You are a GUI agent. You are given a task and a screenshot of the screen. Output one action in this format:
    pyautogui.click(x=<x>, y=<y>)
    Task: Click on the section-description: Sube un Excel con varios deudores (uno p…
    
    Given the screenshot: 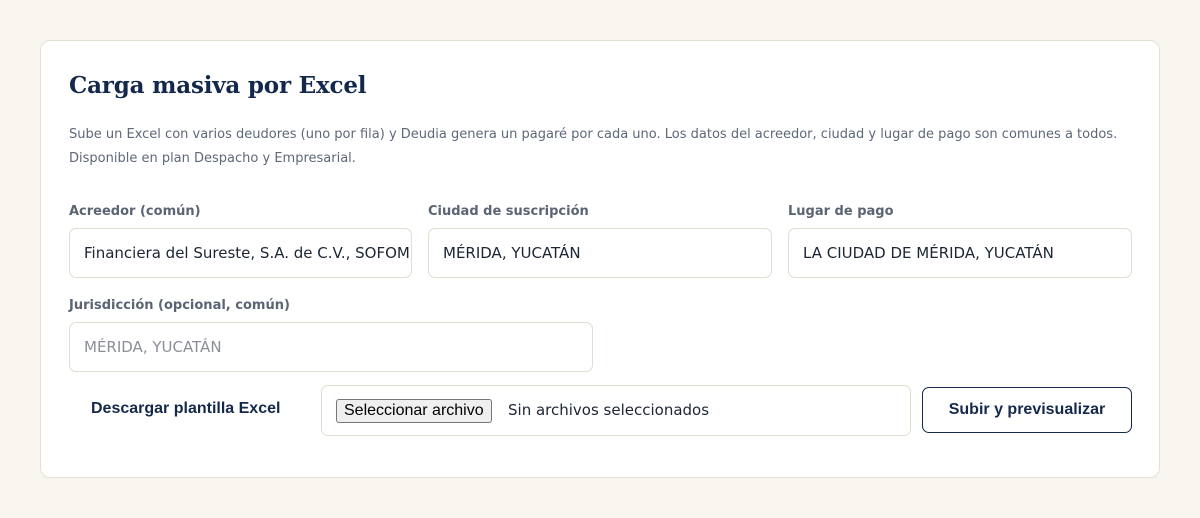 What is the action you would take?
    pyautogui.click(x=593, y=146)
    